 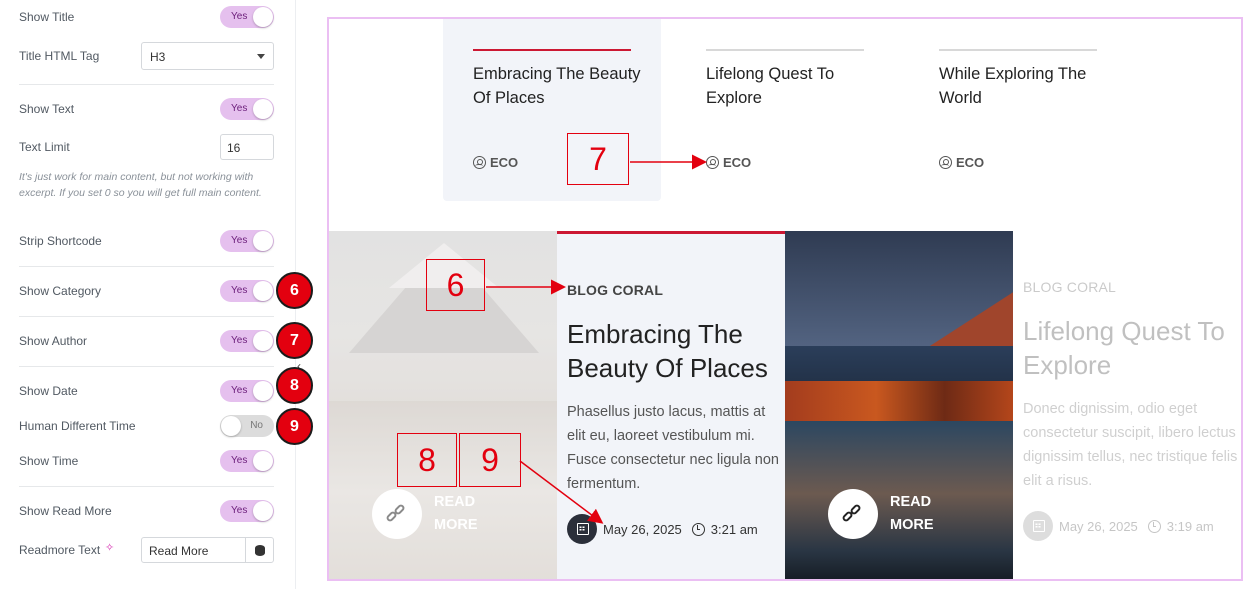 What do you see at coordinates (598, 159) in the screenshot?
I see `annotation-box-7: 7` at bounding box center [598, 159].